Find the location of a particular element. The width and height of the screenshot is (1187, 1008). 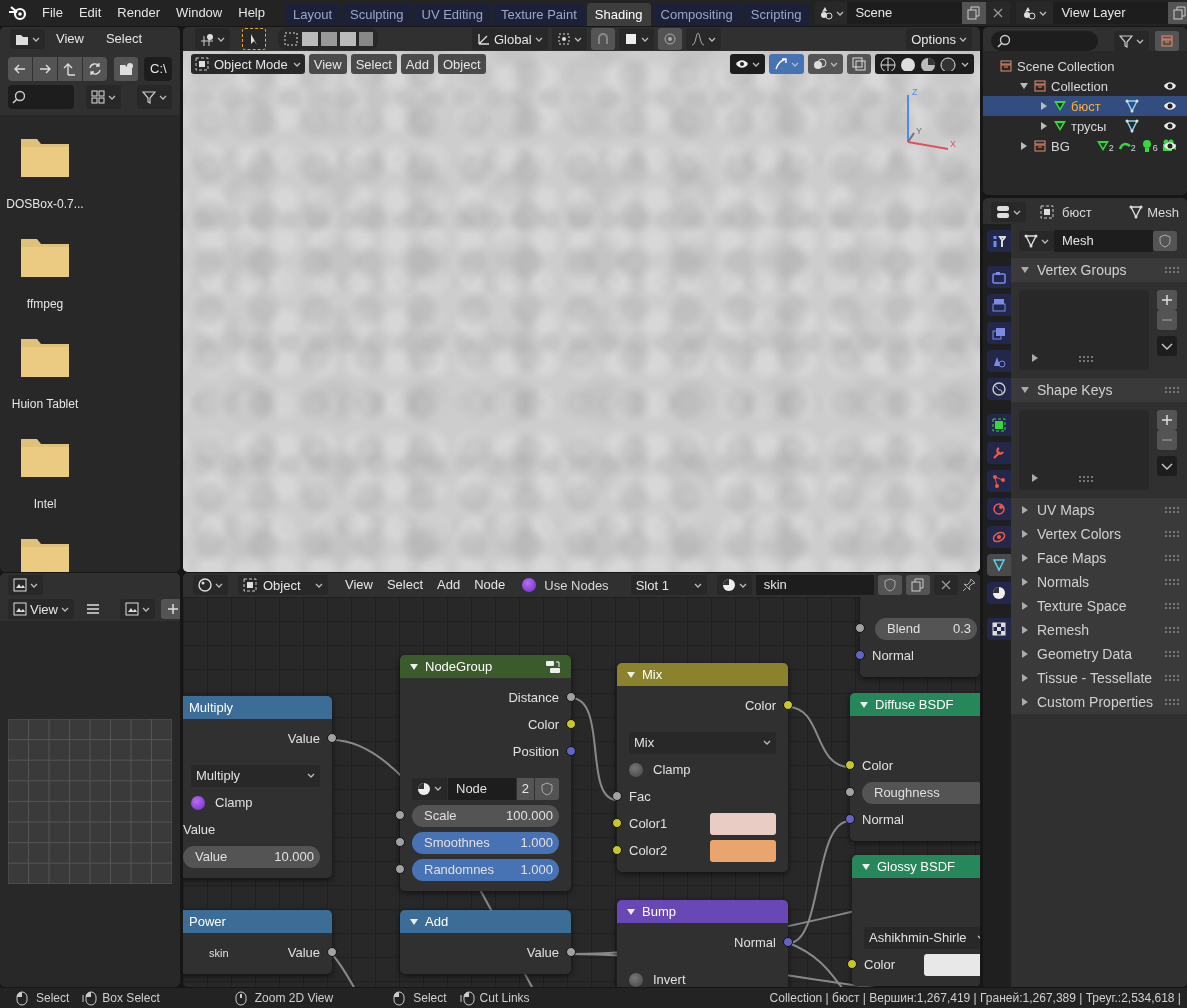

node-title: Glossy BSDF is located at coordinates (916, 866).